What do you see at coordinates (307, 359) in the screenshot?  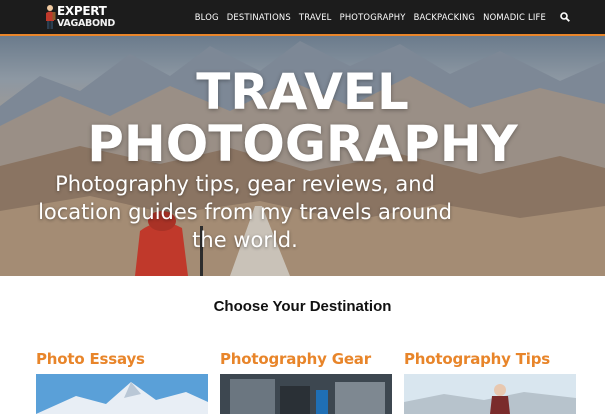 I see `category-title: Photography Gear` at bounding box center [307, 359].